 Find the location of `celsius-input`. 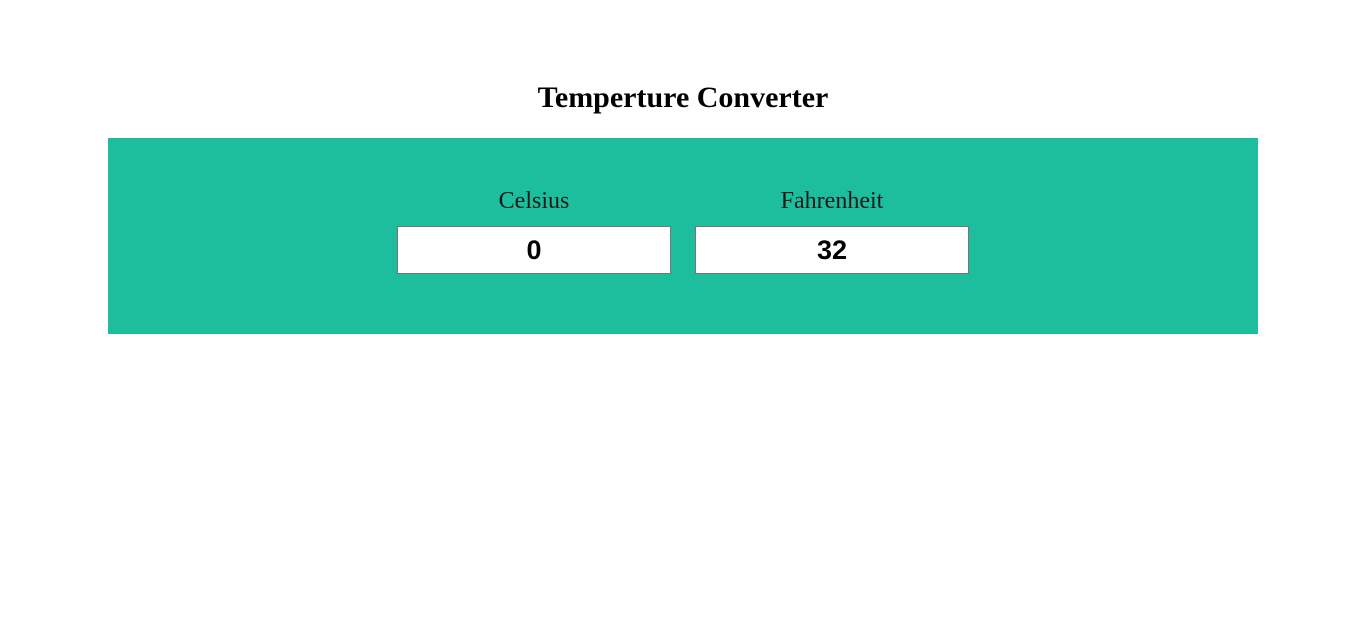

celsius-input is located at coordinates (534, 250).